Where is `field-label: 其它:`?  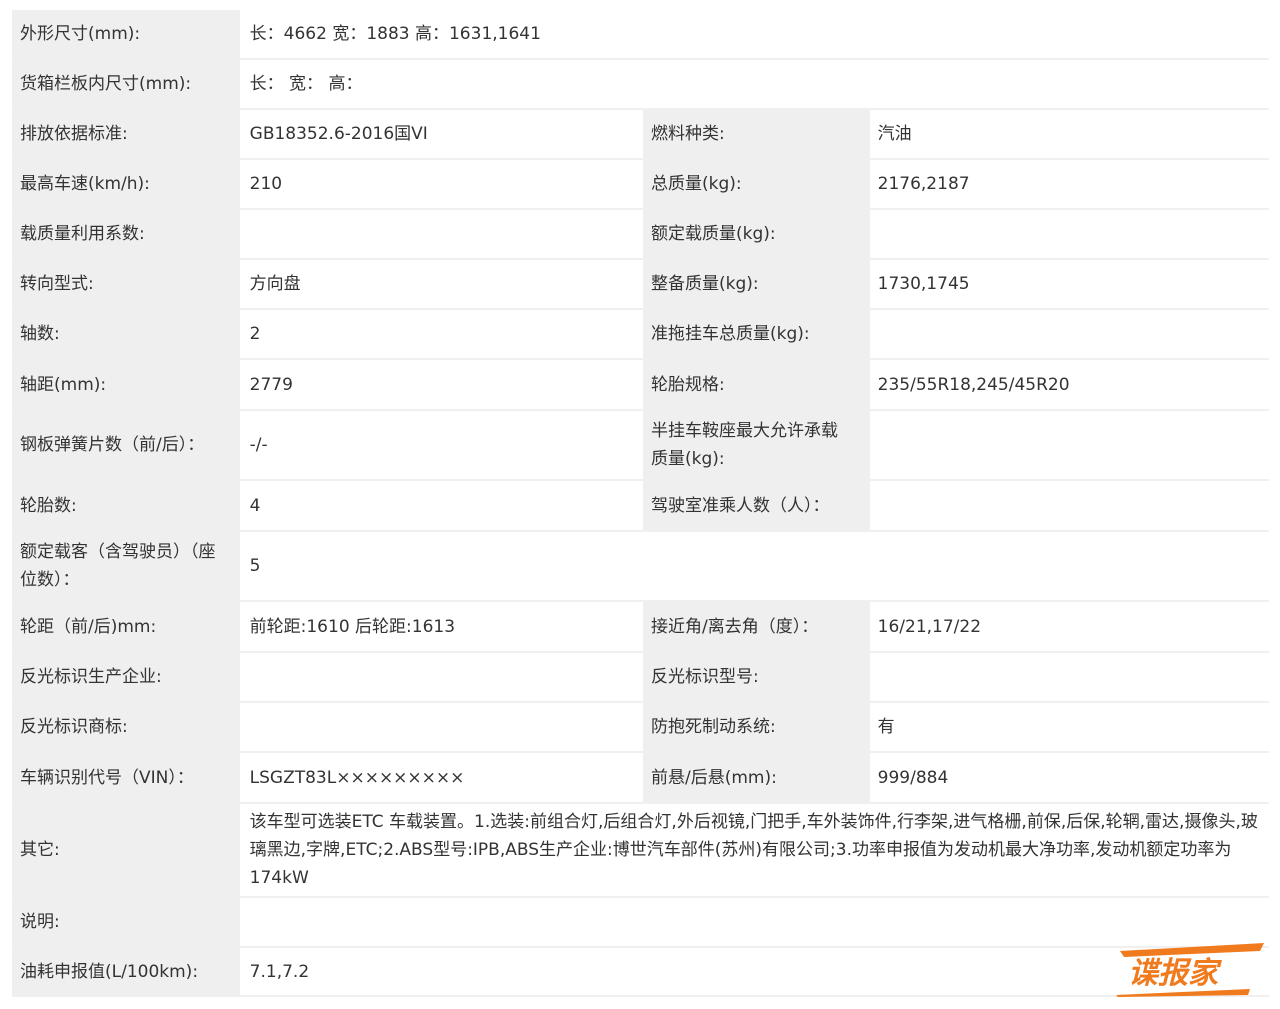 field-label: 其它: is located at coordinates (126, 850).